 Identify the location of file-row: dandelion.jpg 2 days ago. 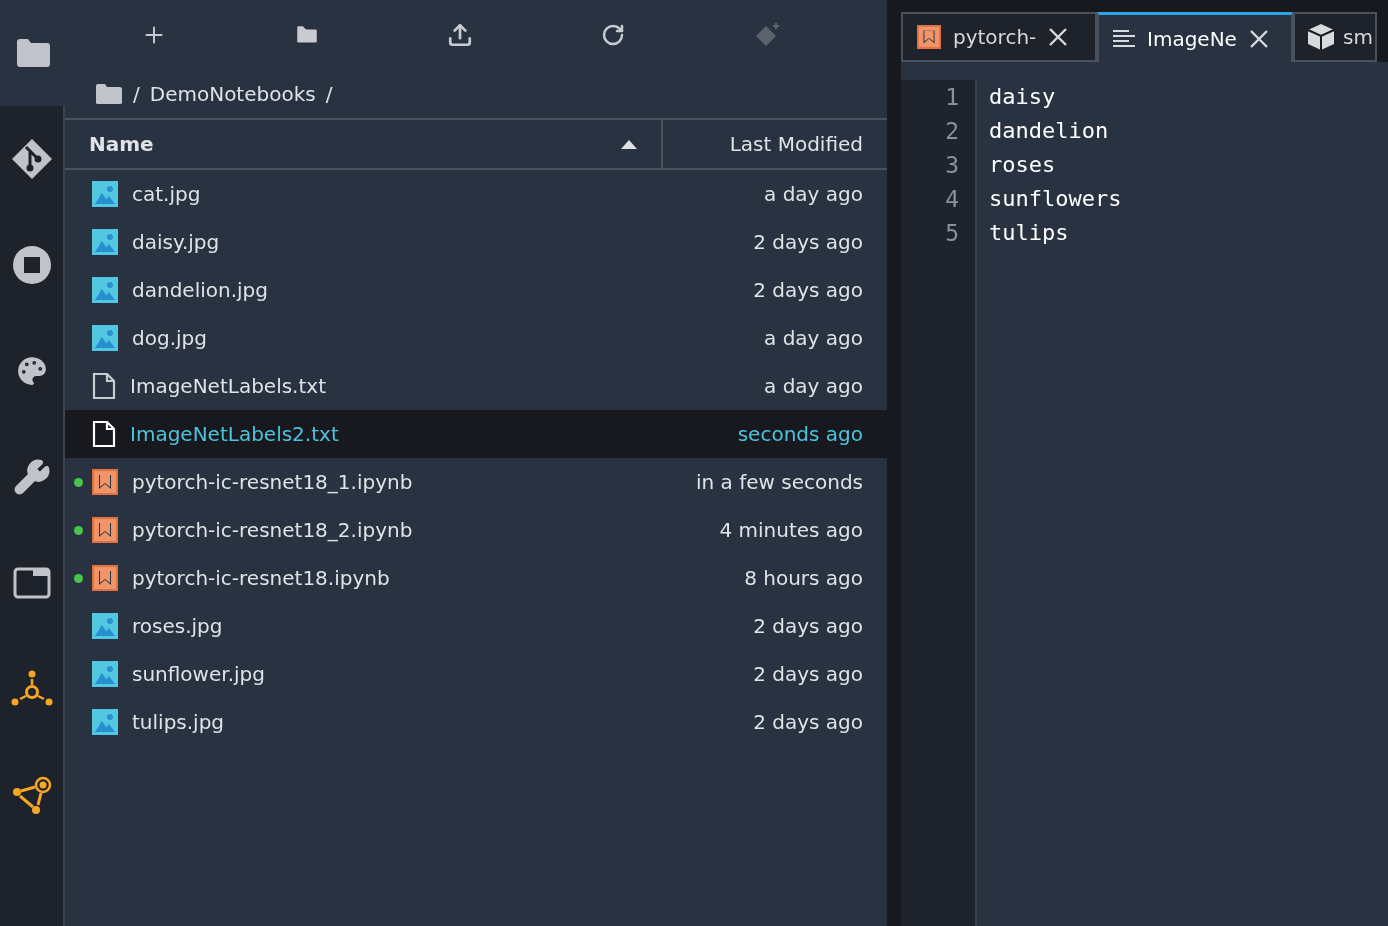
(476, 290).